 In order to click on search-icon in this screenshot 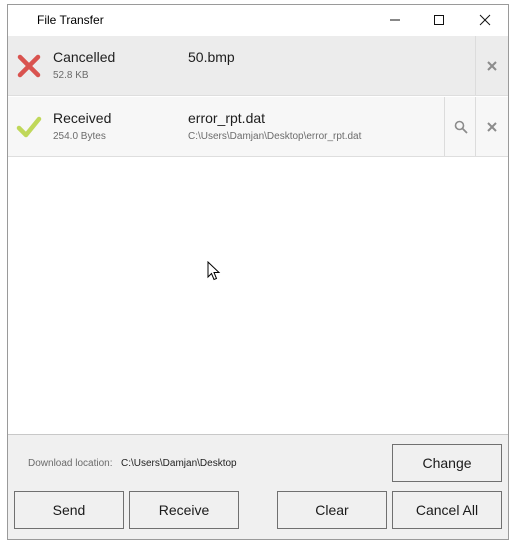, I will do `click(461, 127)`.